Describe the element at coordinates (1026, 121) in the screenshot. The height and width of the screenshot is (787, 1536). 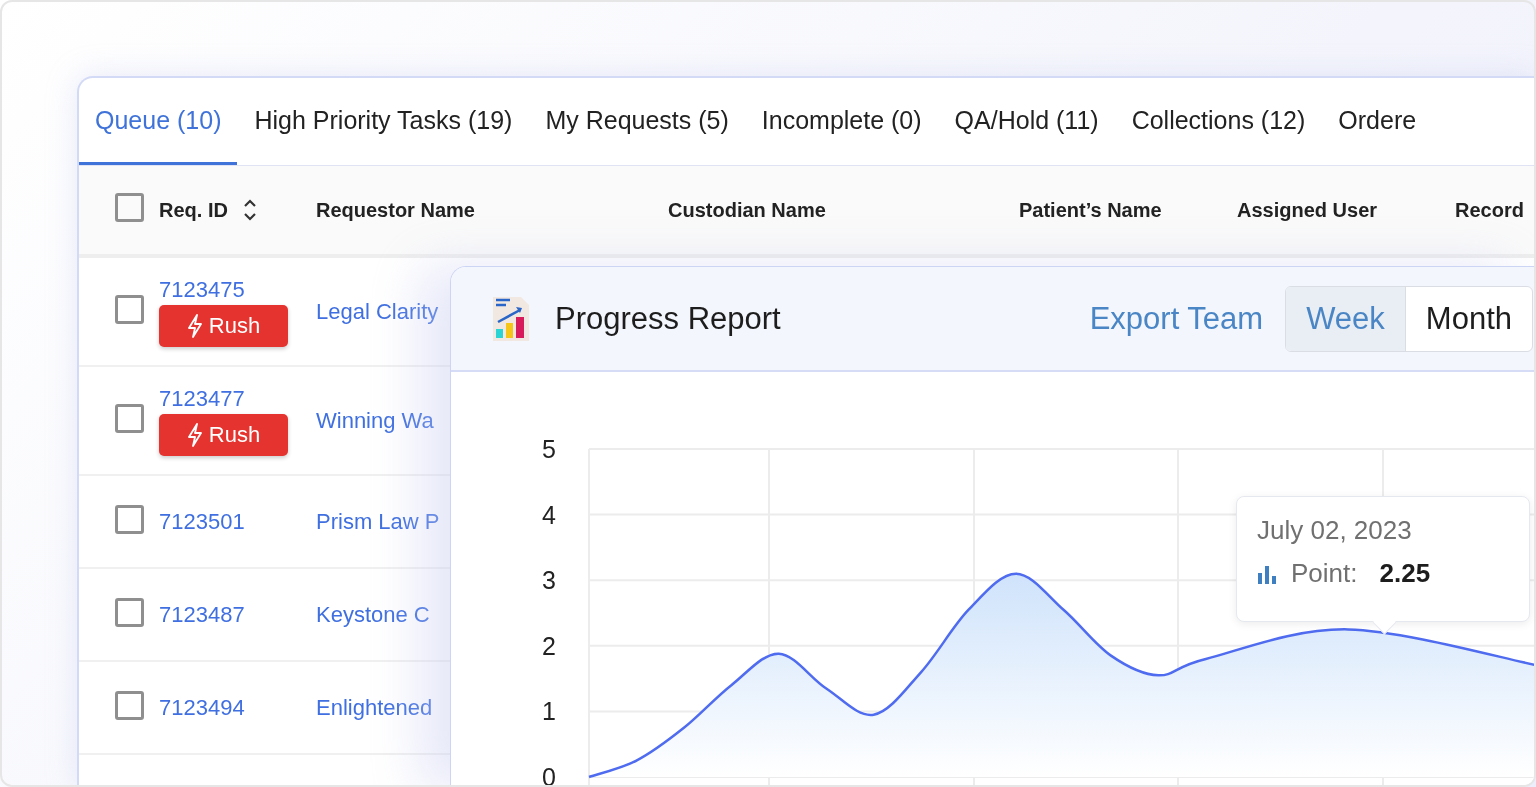
I see `tab: QA/Hold (11)` at that location.